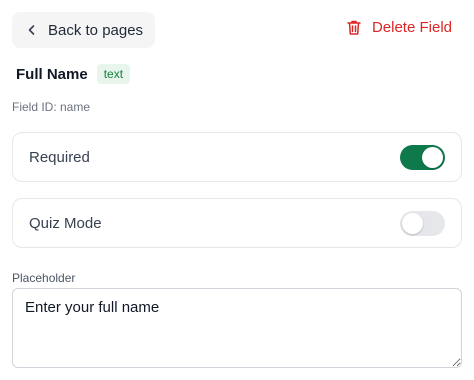 Image resolution: width=474 pixels, height=380 pixels. I want to click on required-setting-card: Required, so click(237, 157).